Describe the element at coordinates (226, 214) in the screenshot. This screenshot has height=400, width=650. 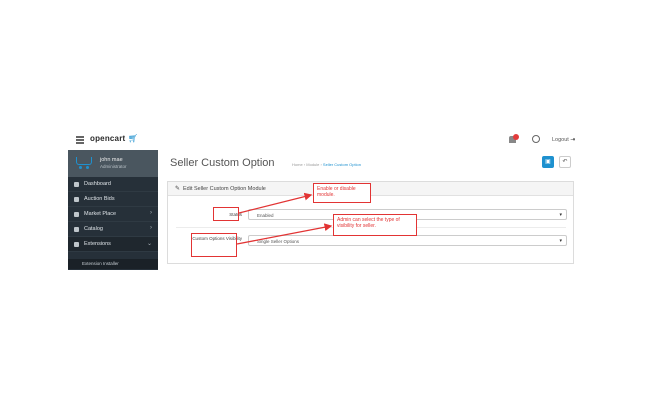
I see `status-highlight-box` at that location.